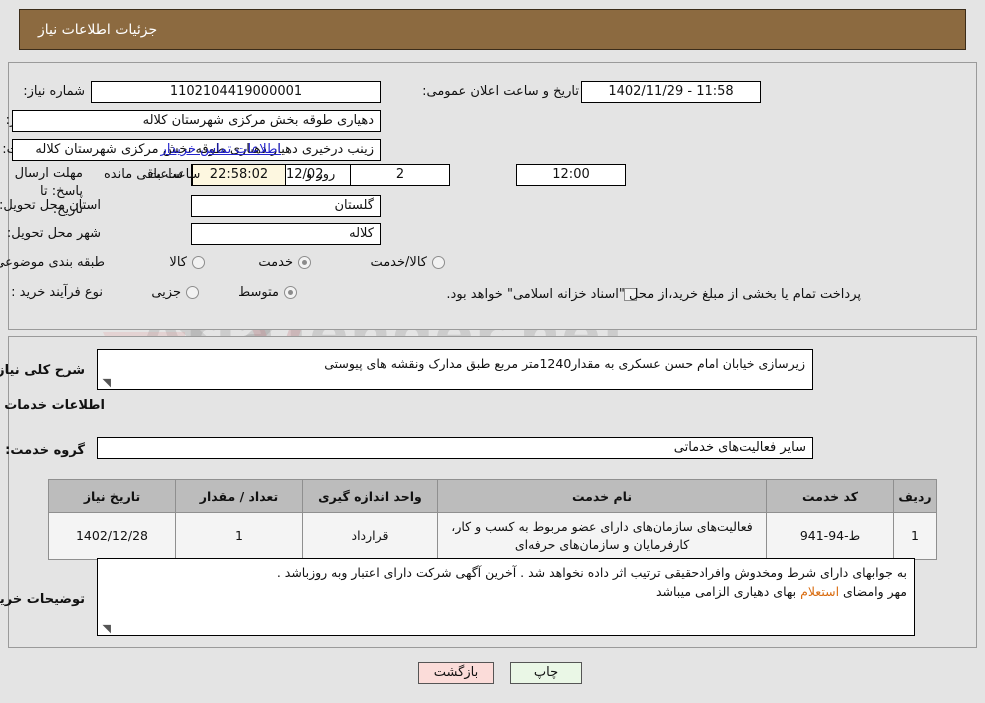 The image size is (985, 703). What do you see at coordinates (236, 92) in the screenshot?
I see `need-number-value: 1102104419000001` at bounding box center [236, 92].